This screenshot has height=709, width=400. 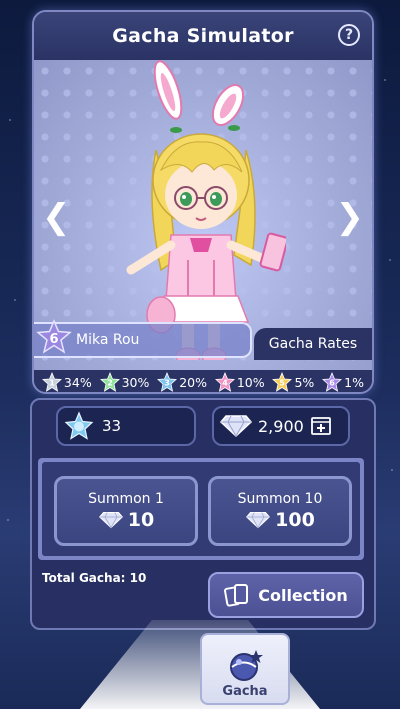 What do you see at coordinates (108, 340) in the screenshot?
I see `character-name: Mika Rou` at bounding box center [108, 340].